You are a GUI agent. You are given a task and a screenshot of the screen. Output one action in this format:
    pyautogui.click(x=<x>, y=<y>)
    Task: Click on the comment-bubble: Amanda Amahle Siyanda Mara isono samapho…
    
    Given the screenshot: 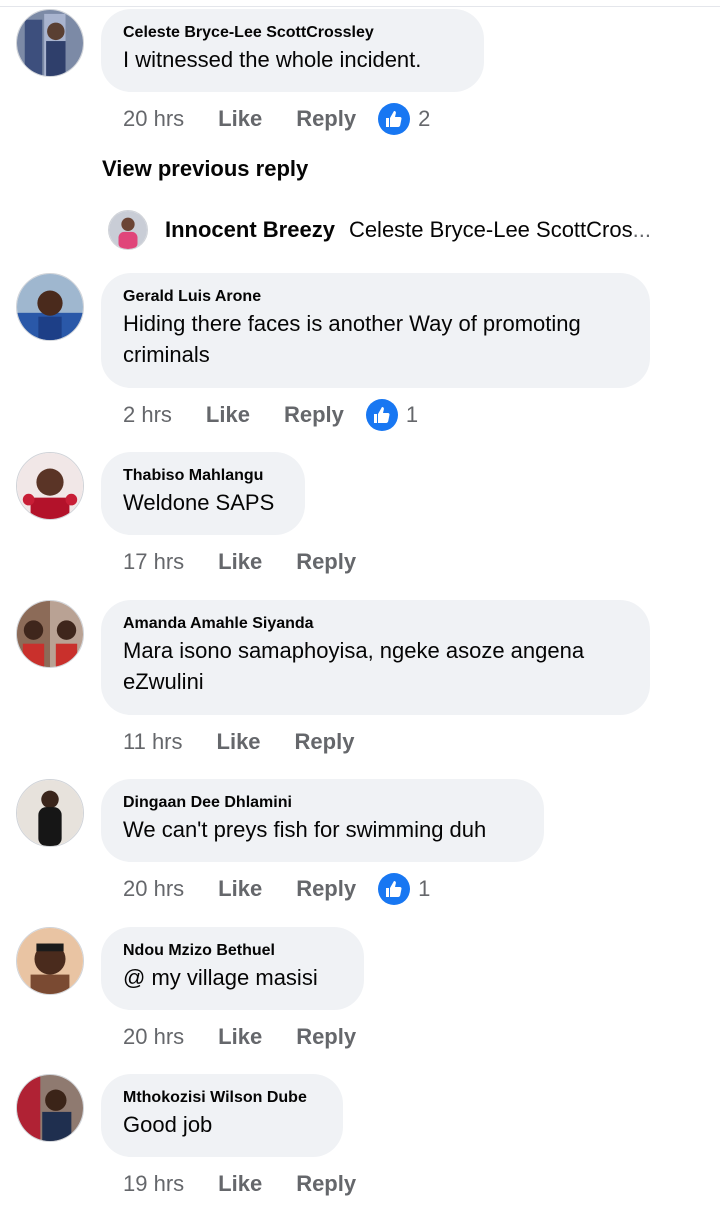 What is the action you would take?
    pyautogui.click(x=375, y=657)
    